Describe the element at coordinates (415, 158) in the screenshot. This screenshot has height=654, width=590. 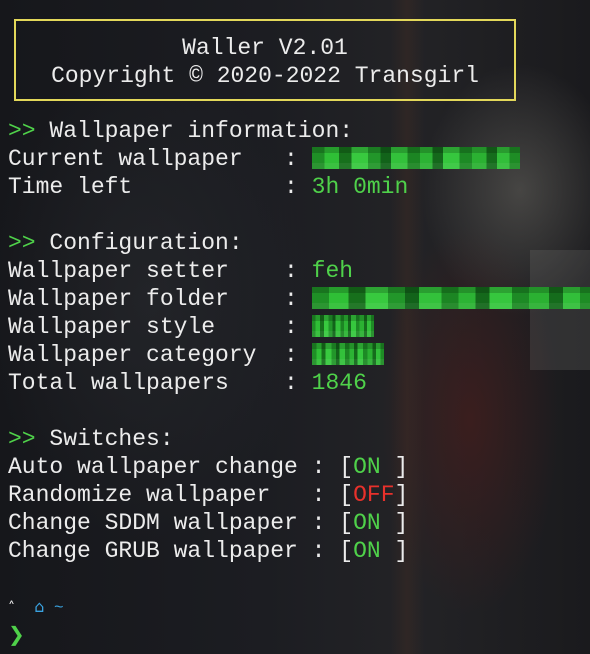
I see `current-wallpaper-value-redacted` at that location.